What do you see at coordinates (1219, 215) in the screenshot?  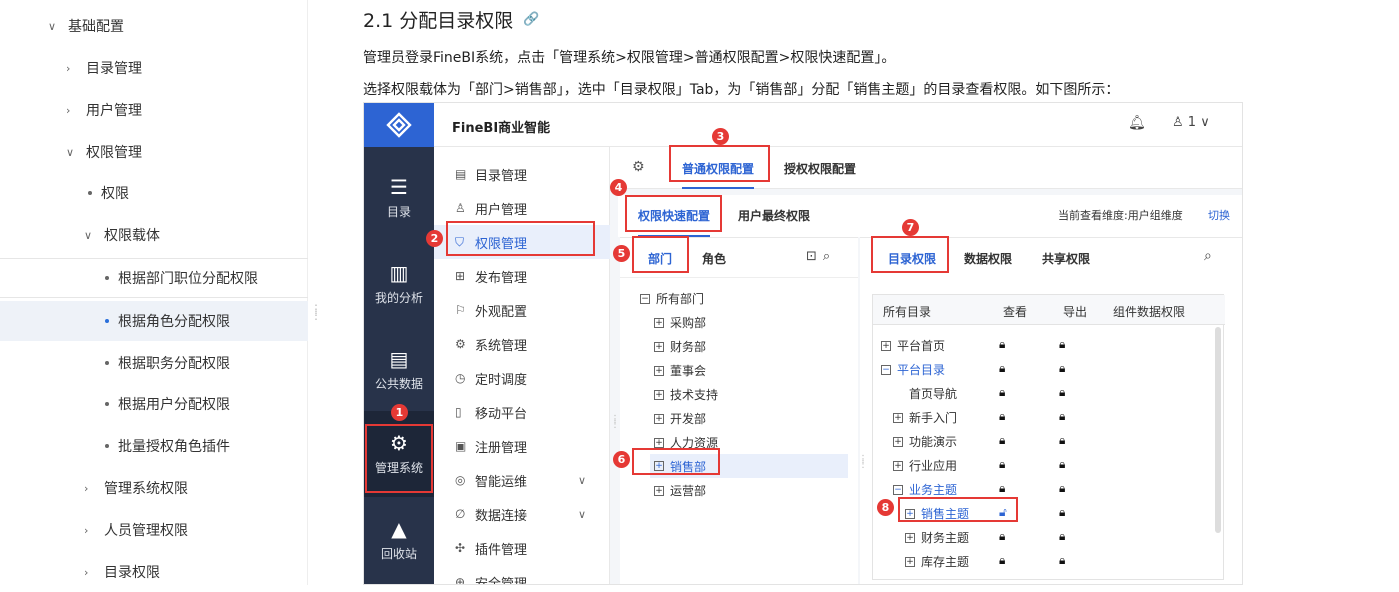 I see `switch-link: 切换` at bounding box center [1219, 215].